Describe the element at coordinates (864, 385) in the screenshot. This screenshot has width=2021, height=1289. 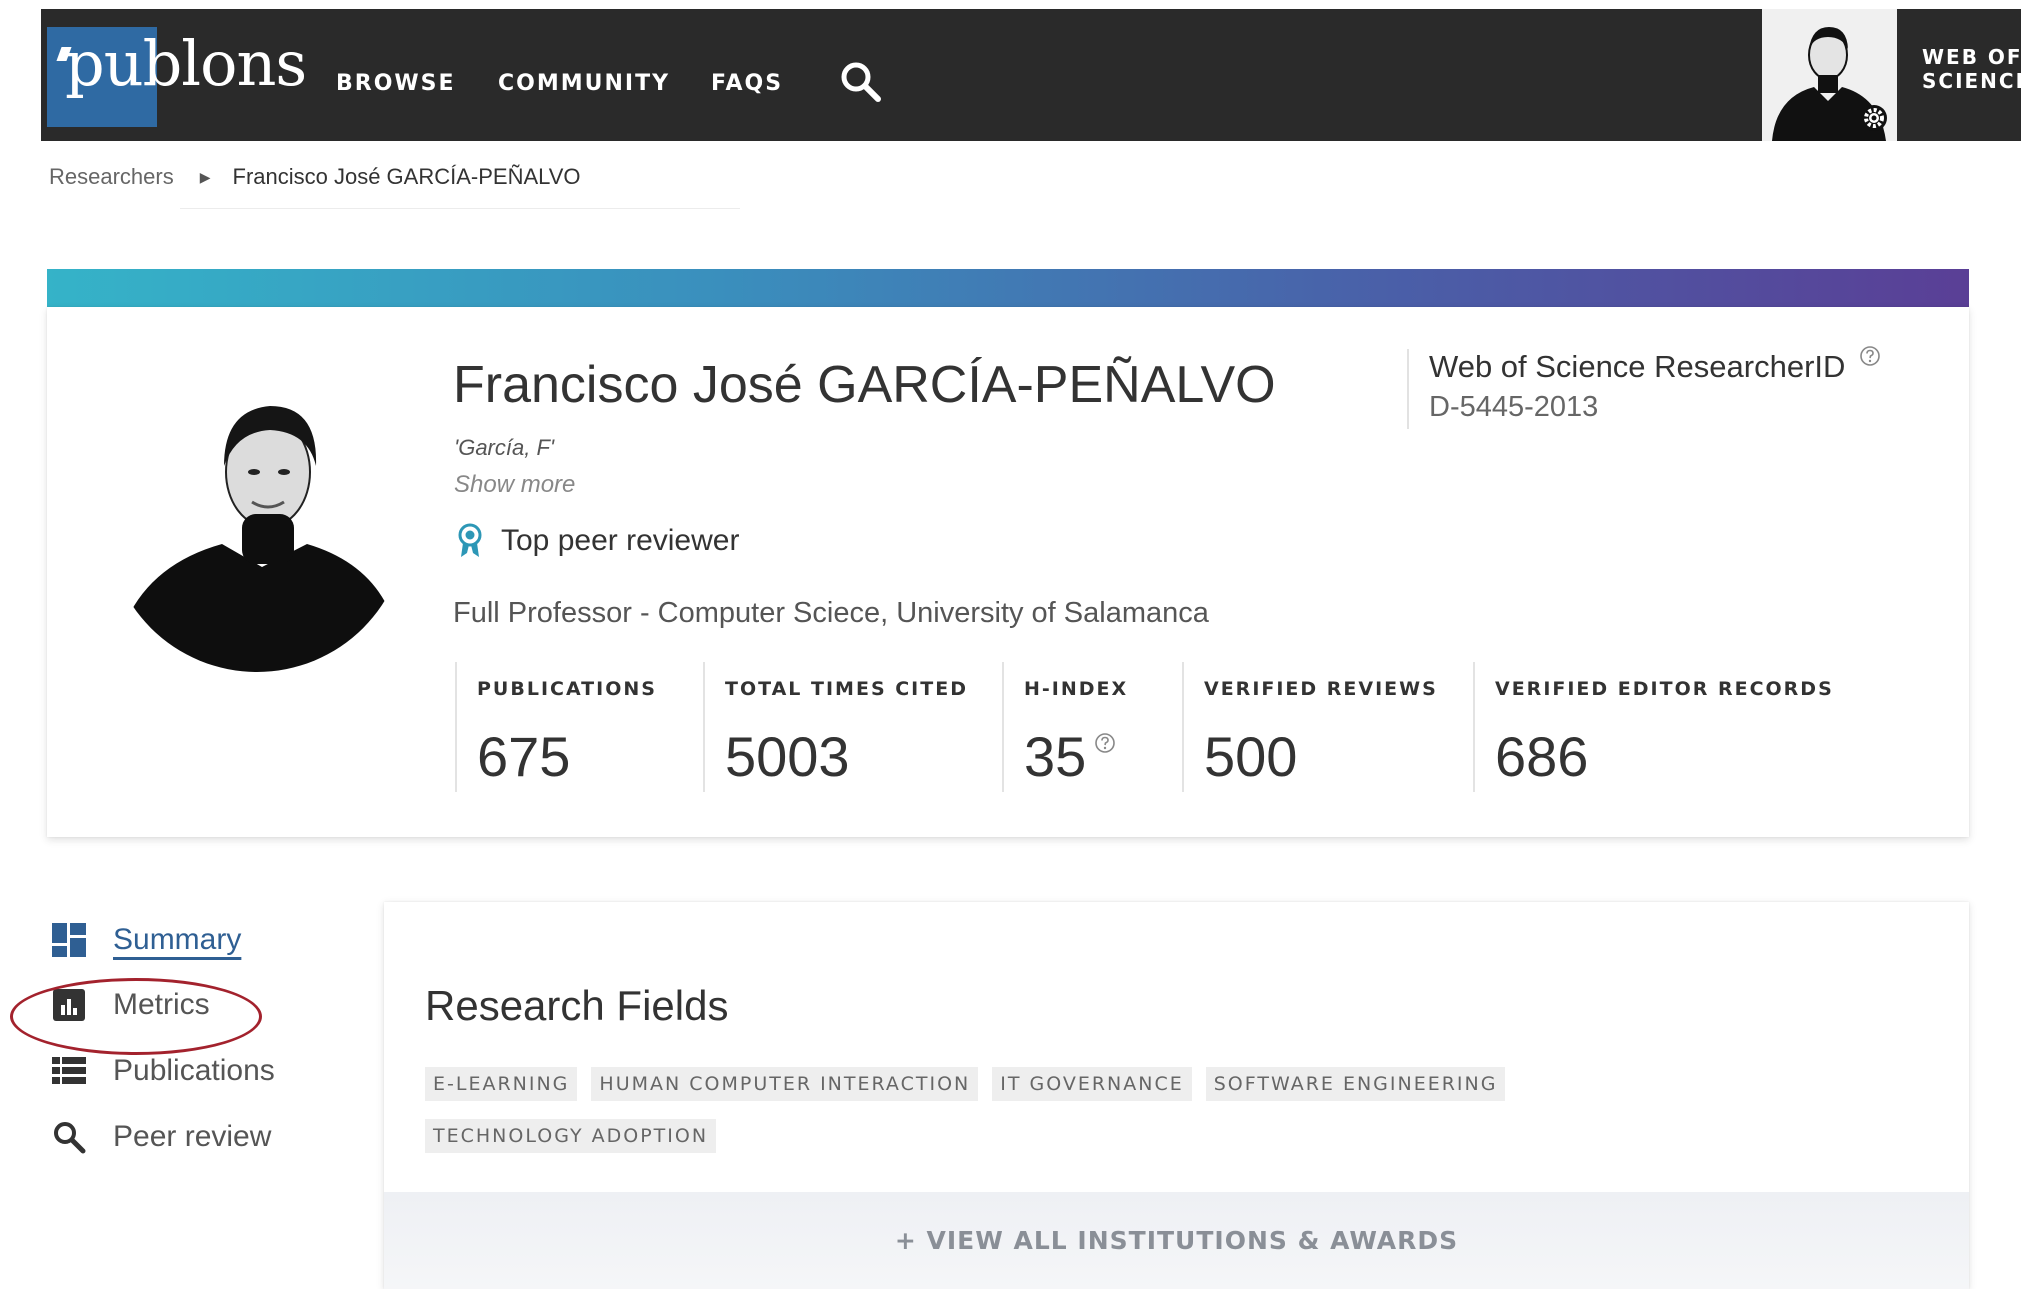
I see `researcher-name: Francisco José GARCÍA-PEÑALVO` at that location.